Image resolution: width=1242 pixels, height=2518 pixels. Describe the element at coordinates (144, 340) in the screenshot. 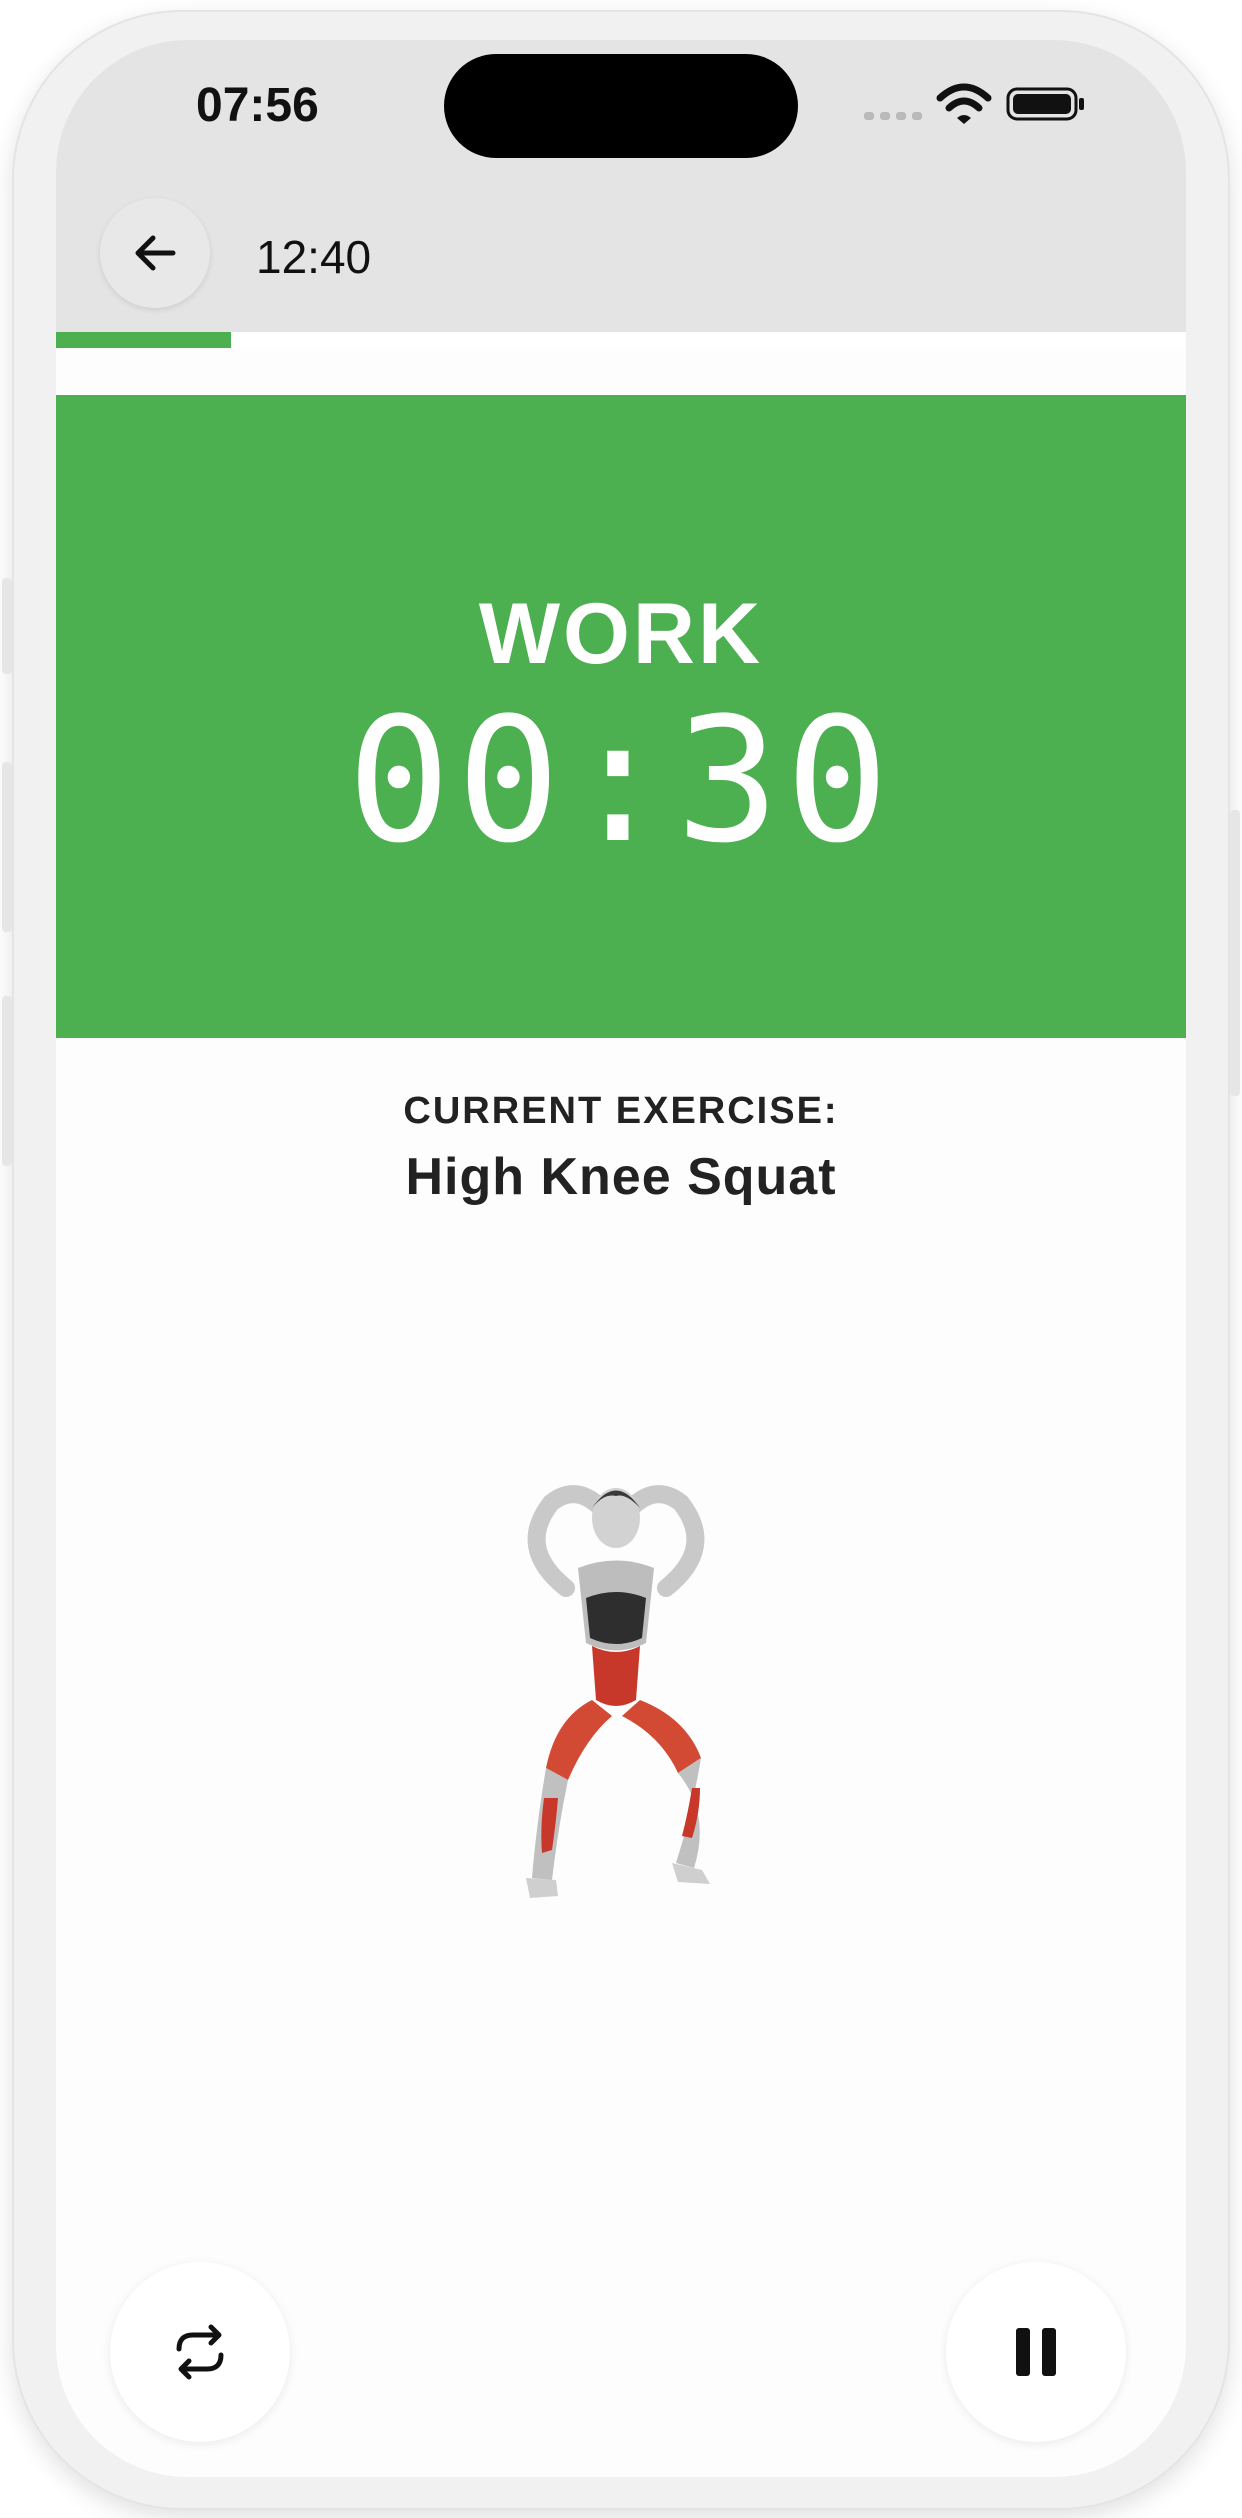

I see `workout-progress-fill` at that location.